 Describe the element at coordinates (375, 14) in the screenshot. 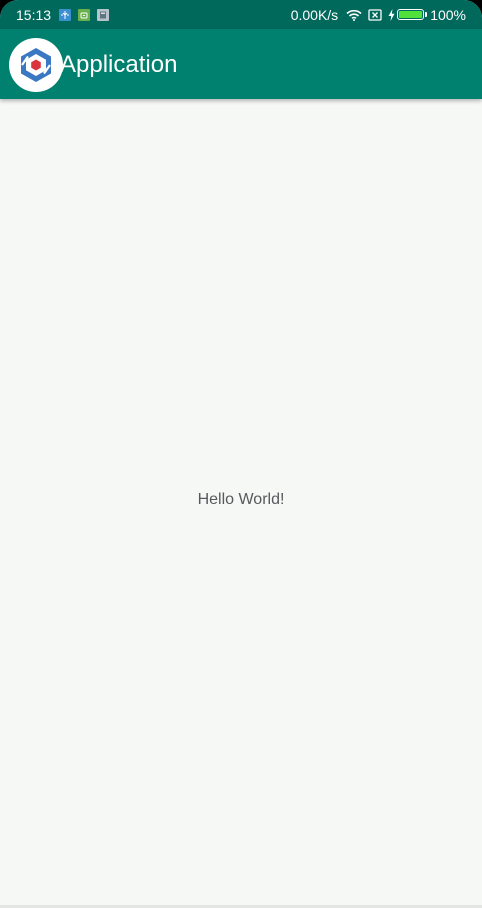

I see `no-sim-icon` at that location.